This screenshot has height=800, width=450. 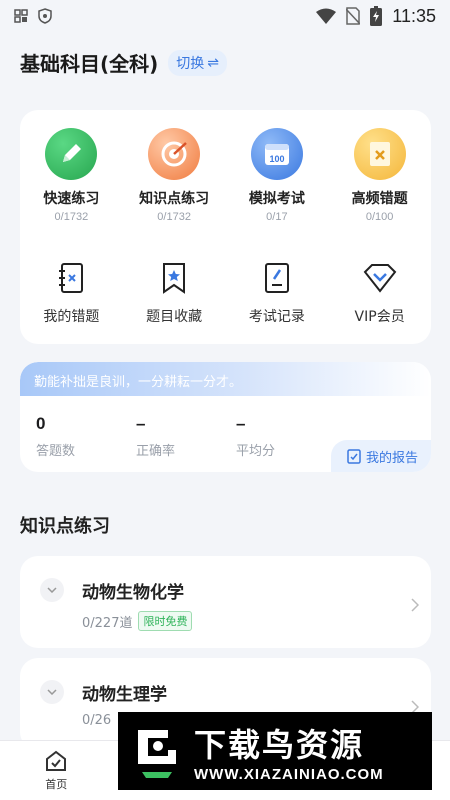 I want to click on subject-progress: 0/227道 限时免费, so click(x=137, y=621).